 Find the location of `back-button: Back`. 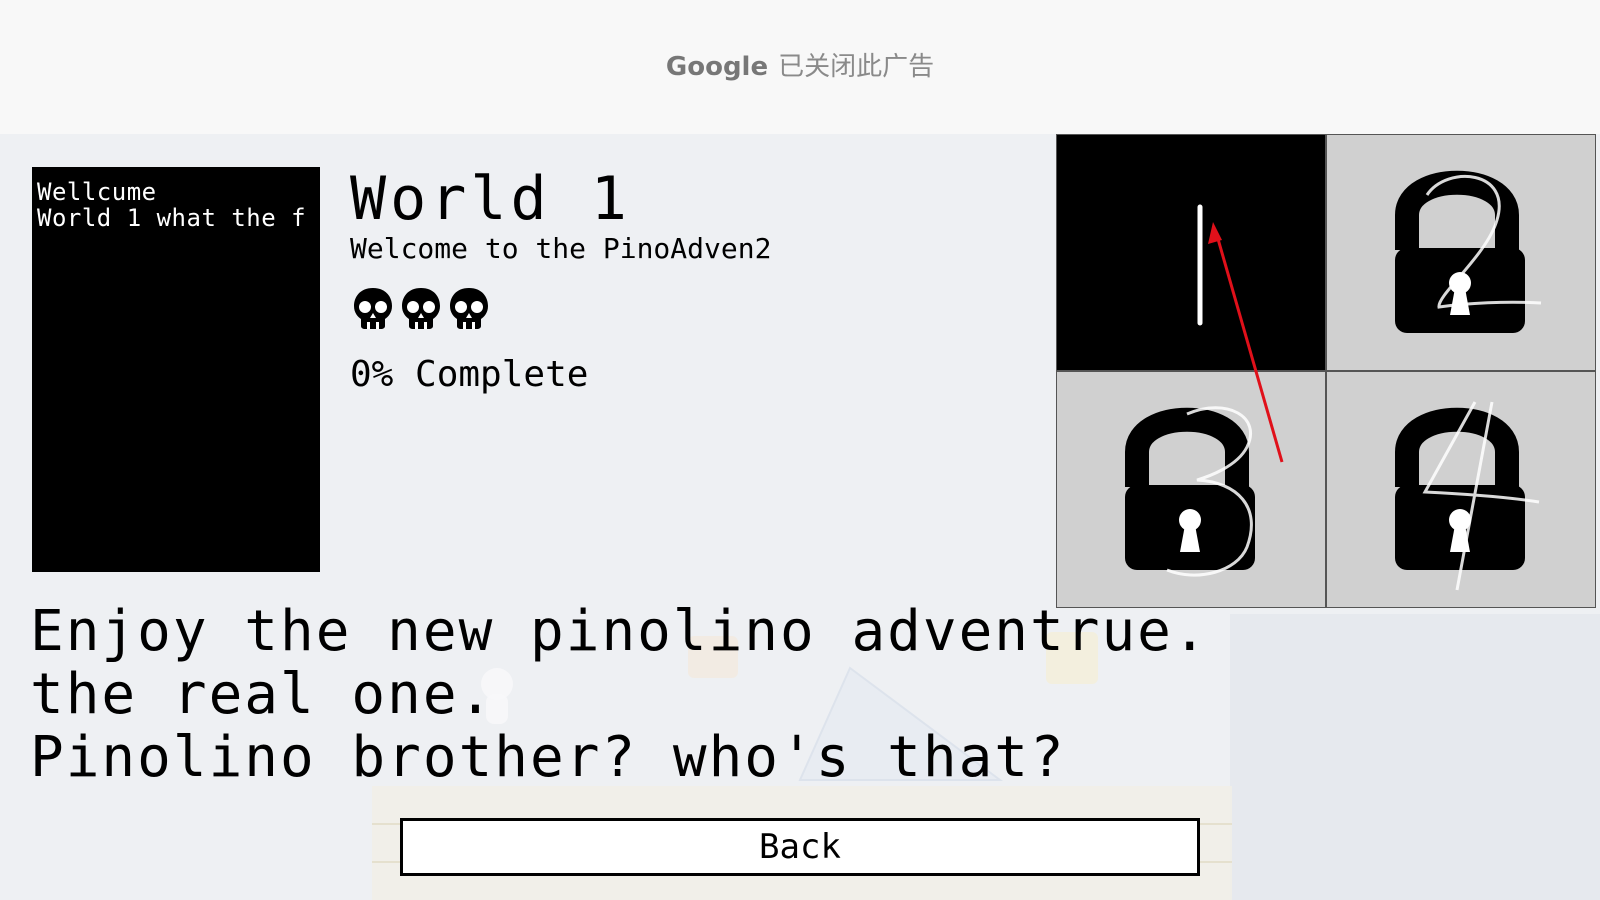

back-button: Back is located at coordinates (800, 847).